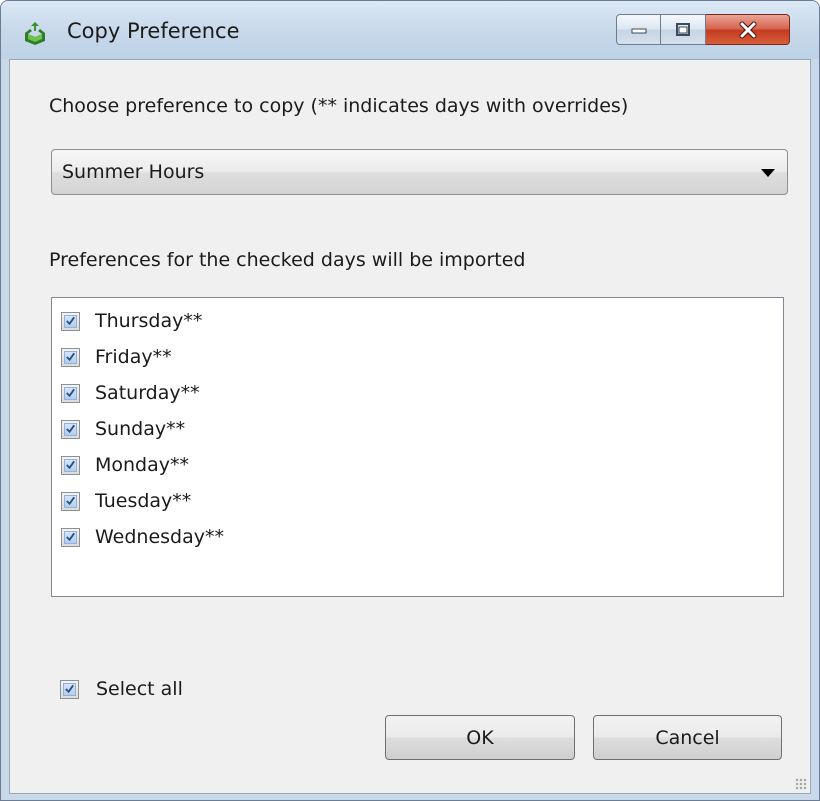  I want to click on close-icon, so click(747, 29).